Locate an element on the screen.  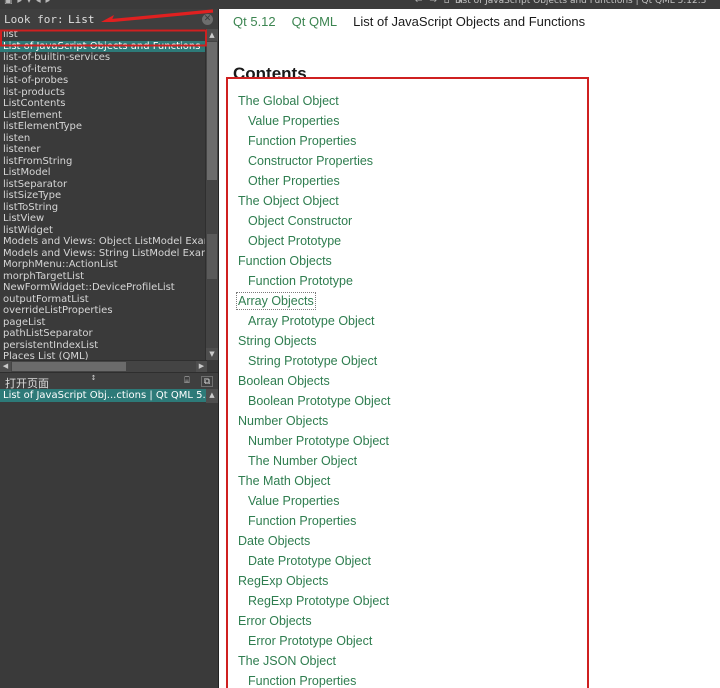
toc-link: The Global Object is located at coordinates (408, 101).